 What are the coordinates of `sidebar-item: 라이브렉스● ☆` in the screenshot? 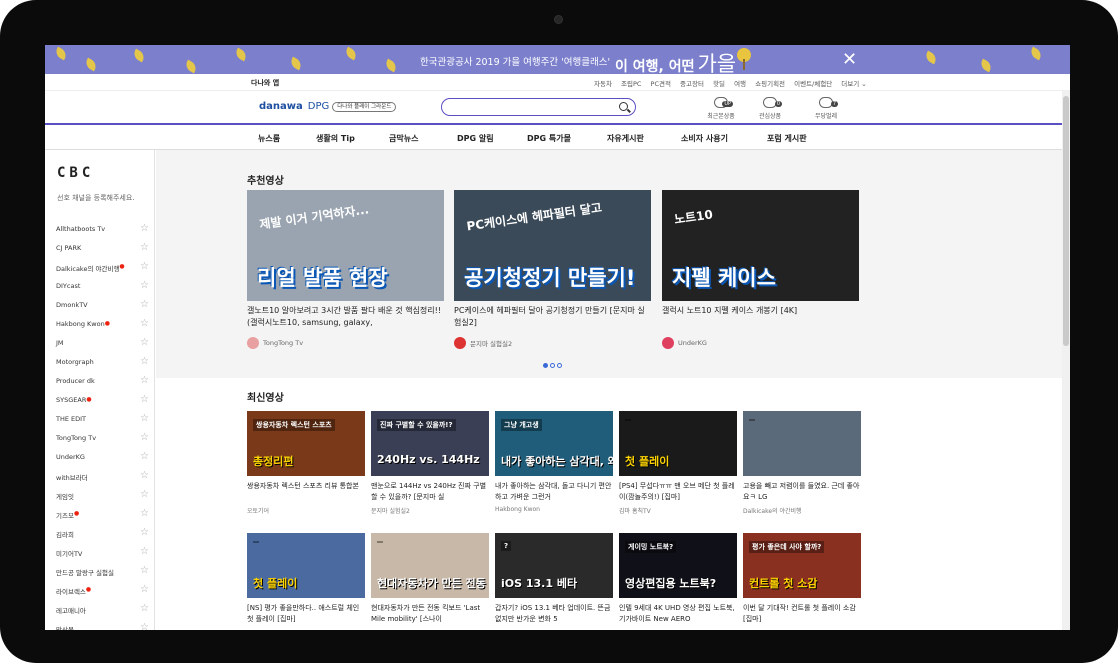 It's located at (103, 594).